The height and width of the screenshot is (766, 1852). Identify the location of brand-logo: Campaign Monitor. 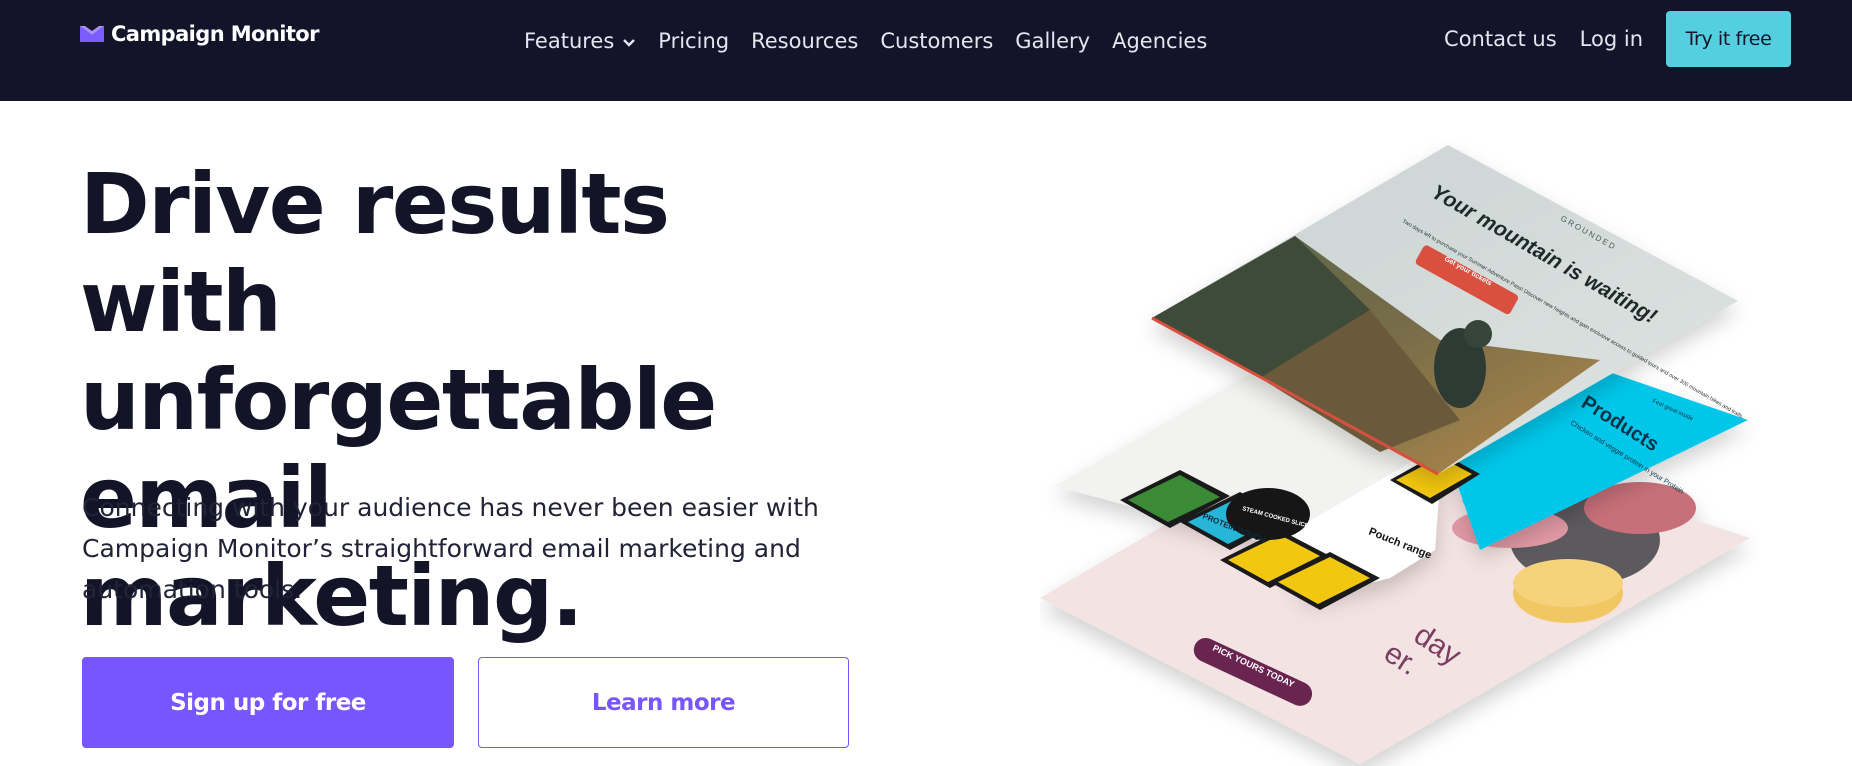
(199, 34).